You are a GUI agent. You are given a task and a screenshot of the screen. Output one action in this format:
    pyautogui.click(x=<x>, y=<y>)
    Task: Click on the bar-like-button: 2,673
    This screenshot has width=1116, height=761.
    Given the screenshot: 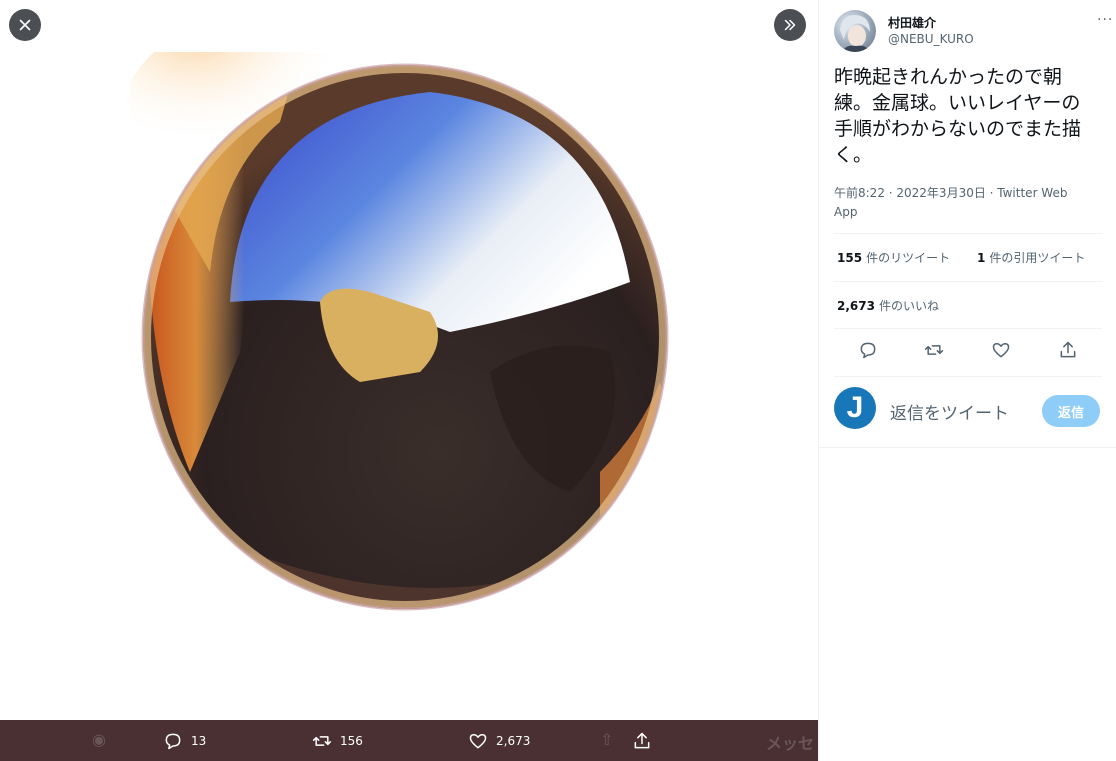 What is the action you would take?
    pyautogui.click(x=499, y=740)
    